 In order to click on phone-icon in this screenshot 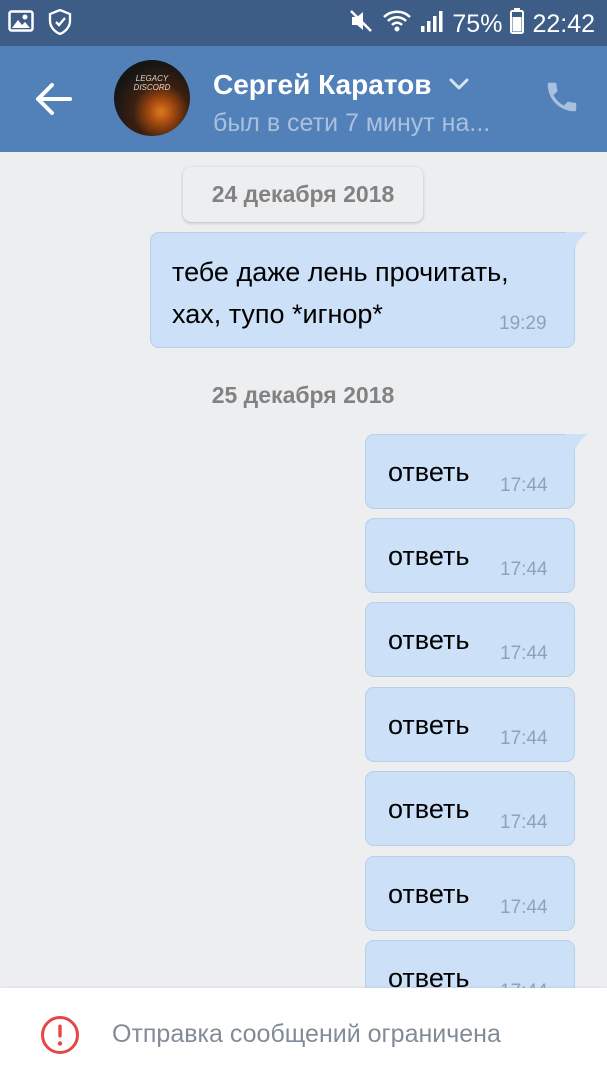, I will do `click(562, 97)`.